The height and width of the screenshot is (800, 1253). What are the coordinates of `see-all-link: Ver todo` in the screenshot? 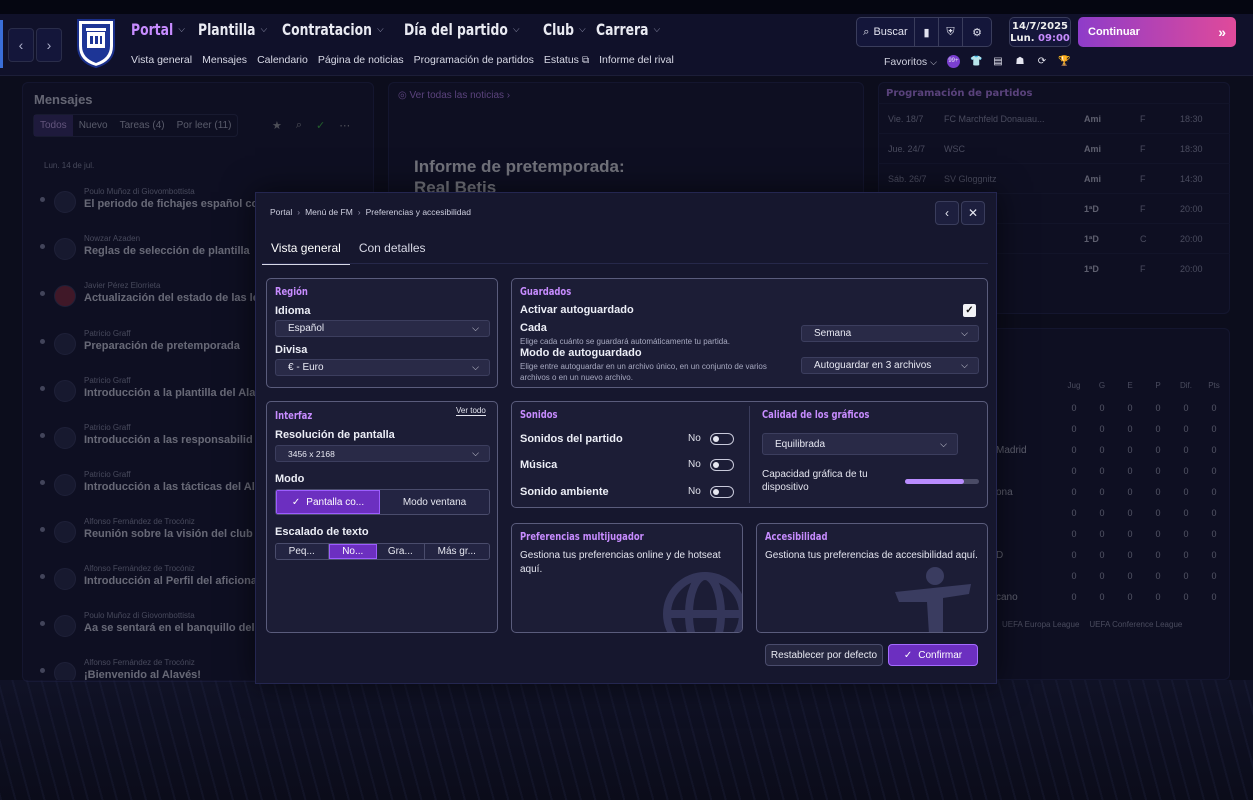 It's located at (471, 411).